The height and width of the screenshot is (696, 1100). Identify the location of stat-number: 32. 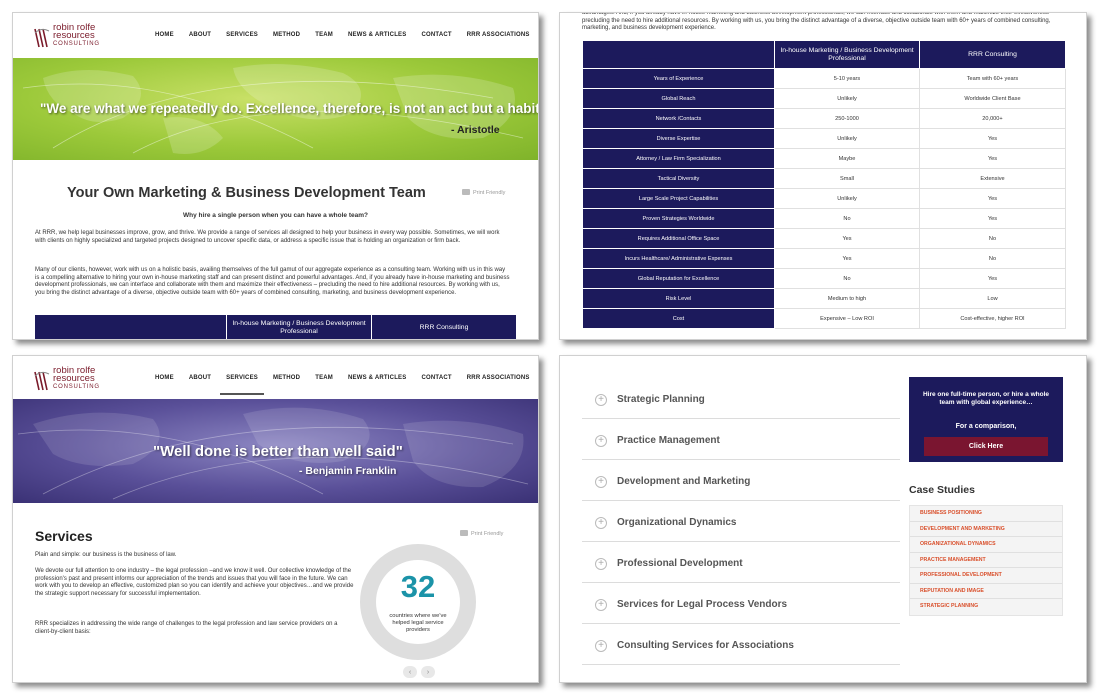
(418, 586).